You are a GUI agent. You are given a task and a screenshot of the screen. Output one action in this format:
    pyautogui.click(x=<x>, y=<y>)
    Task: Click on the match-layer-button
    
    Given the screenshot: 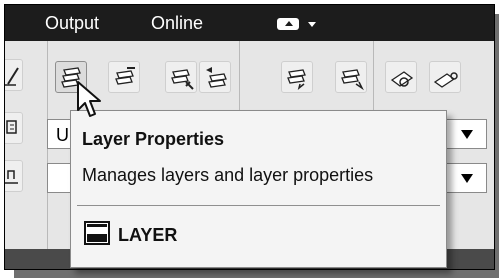 What is the action you would take?
    pyautogui.click(x=181, y=77)
    